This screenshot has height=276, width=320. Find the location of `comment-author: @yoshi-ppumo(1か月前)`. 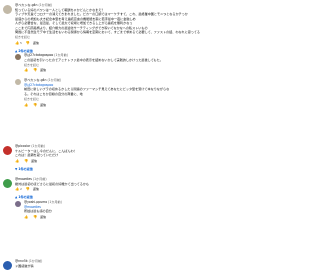

comment-author: @yoshi-ppumo(1か月前) is located at coordinates (43, 202).